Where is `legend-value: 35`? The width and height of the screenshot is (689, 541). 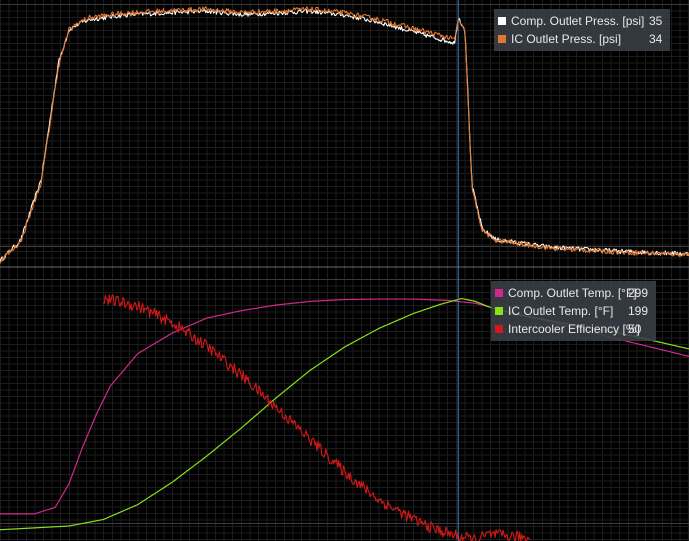
legend-value: 35 is located at coordinates (656, 21).